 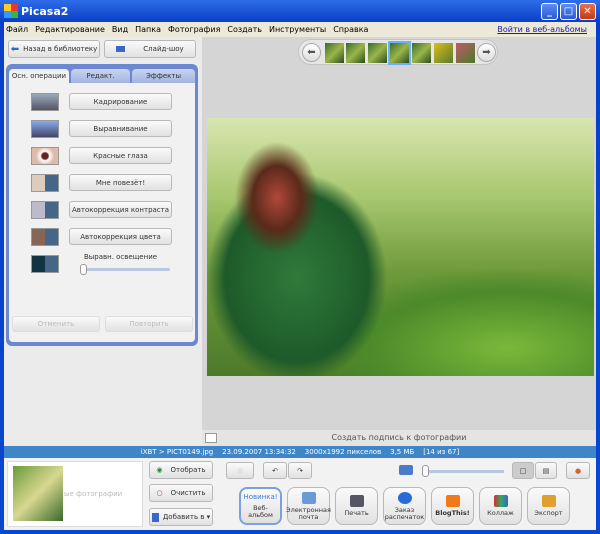 I want to click on straighten-thumb-icon, so click(x=45, y=129).